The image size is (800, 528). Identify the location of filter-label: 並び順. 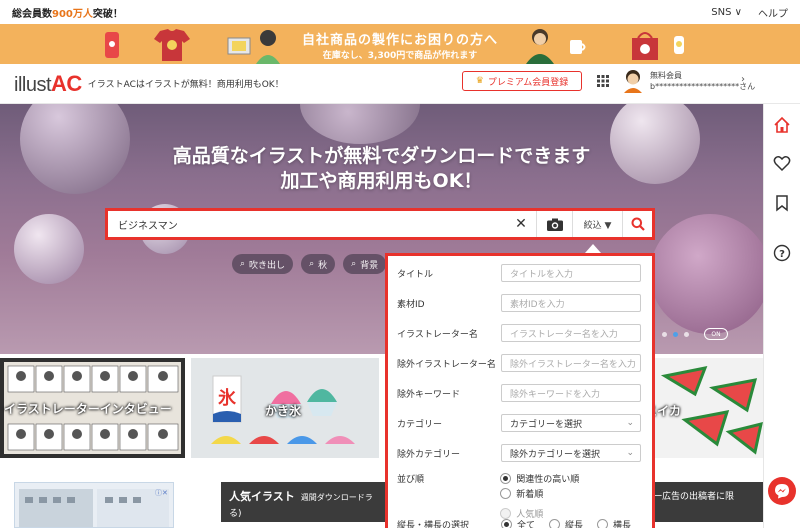
(411, 480).